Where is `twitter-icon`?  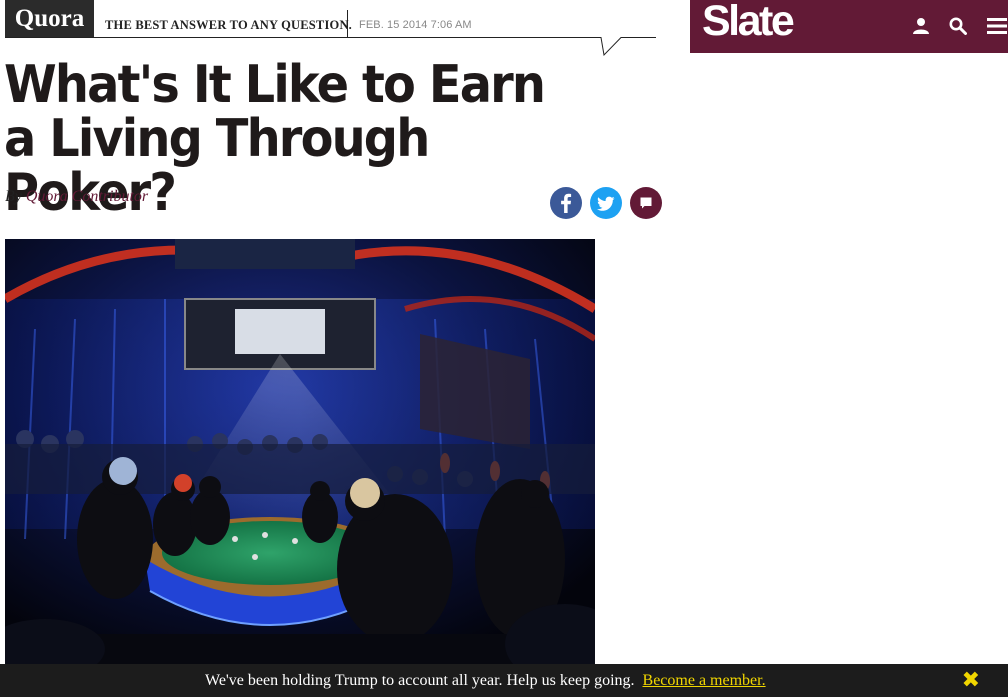 twitter-icon is located at coordinates (606, 203).